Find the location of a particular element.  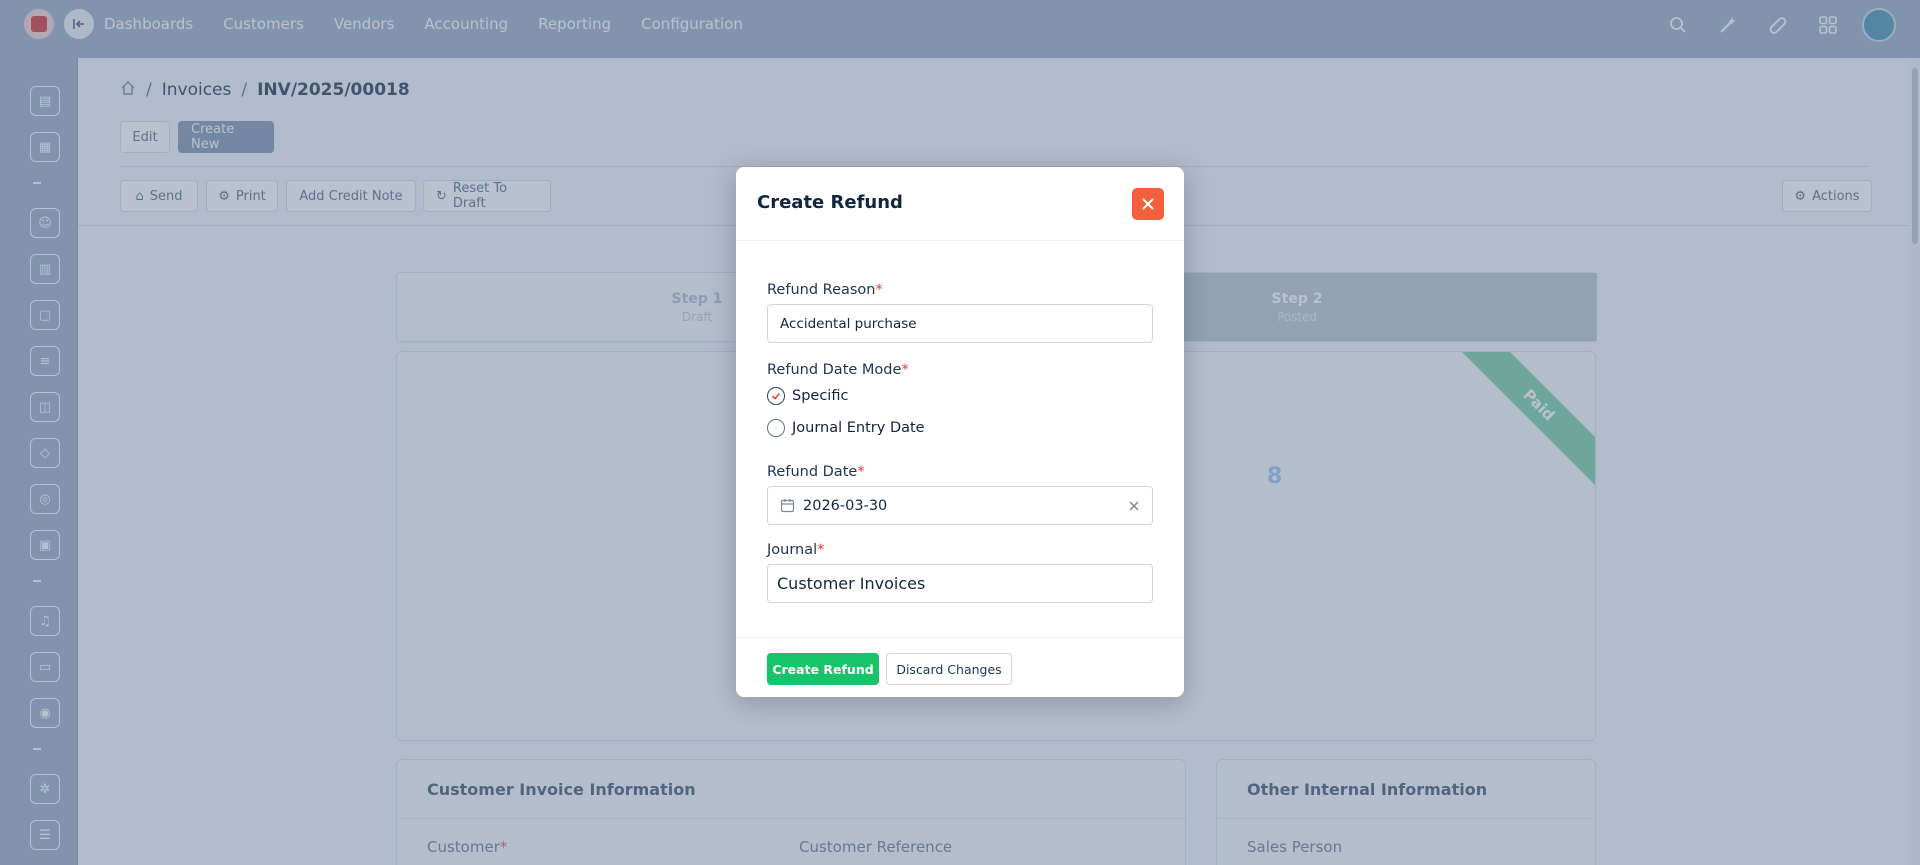

refund-date-label: Refund Date* is located at coordinates (816, 472).